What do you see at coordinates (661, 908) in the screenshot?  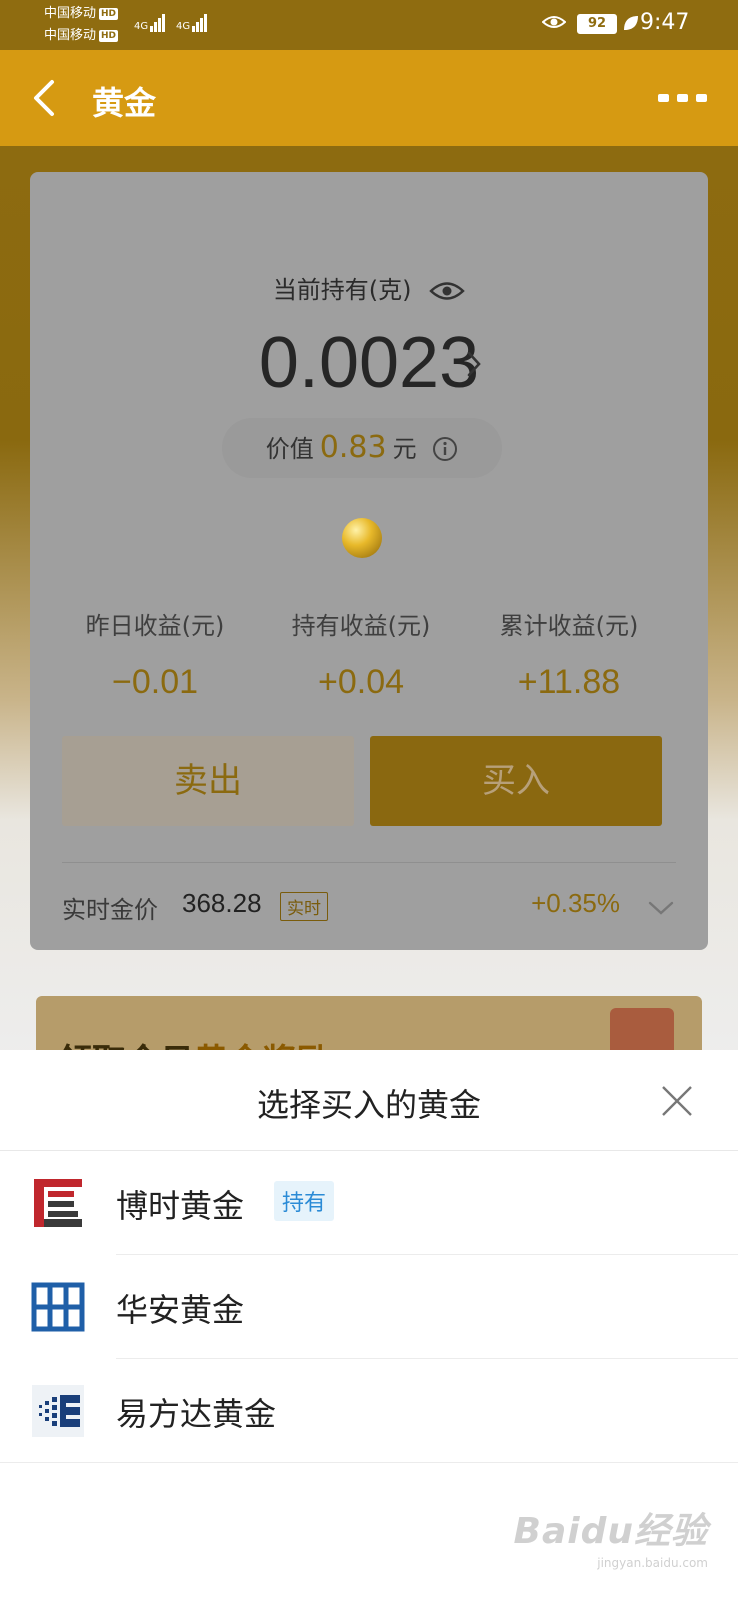 I see `chevron-down-icon` at bounding box center [661, 908].